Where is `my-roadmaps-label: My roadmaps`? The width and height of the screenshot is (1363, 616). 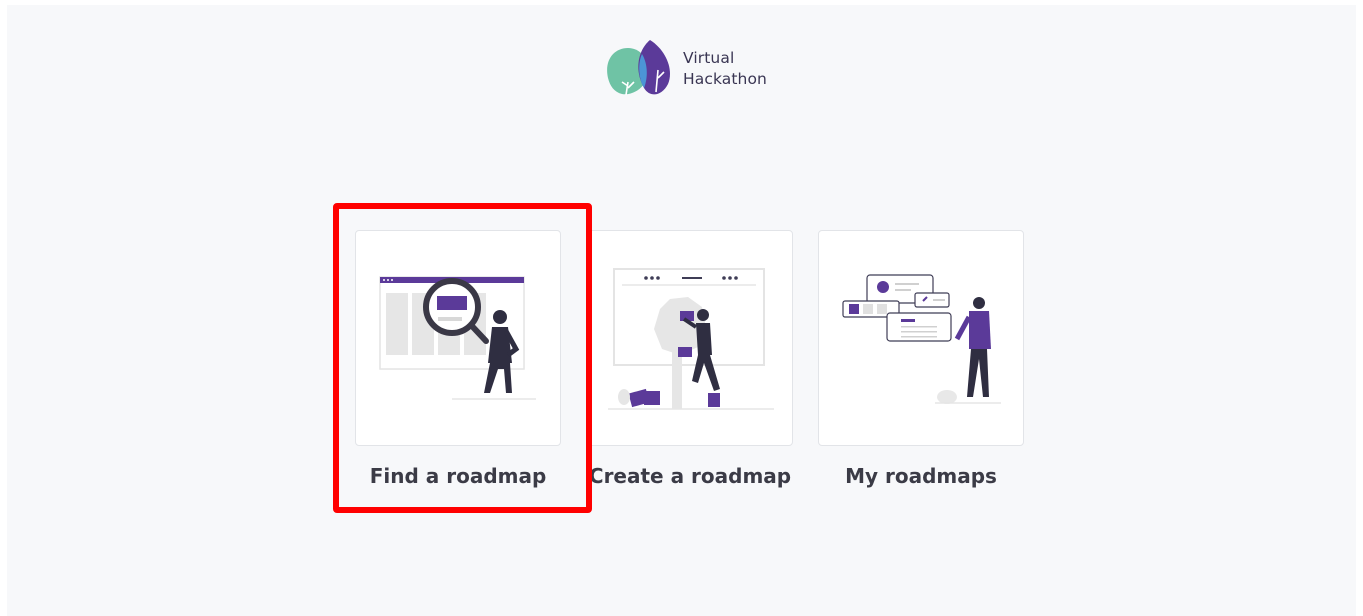 my-roadmaps-label: My roadmaps is located at coordinates (921, 476).